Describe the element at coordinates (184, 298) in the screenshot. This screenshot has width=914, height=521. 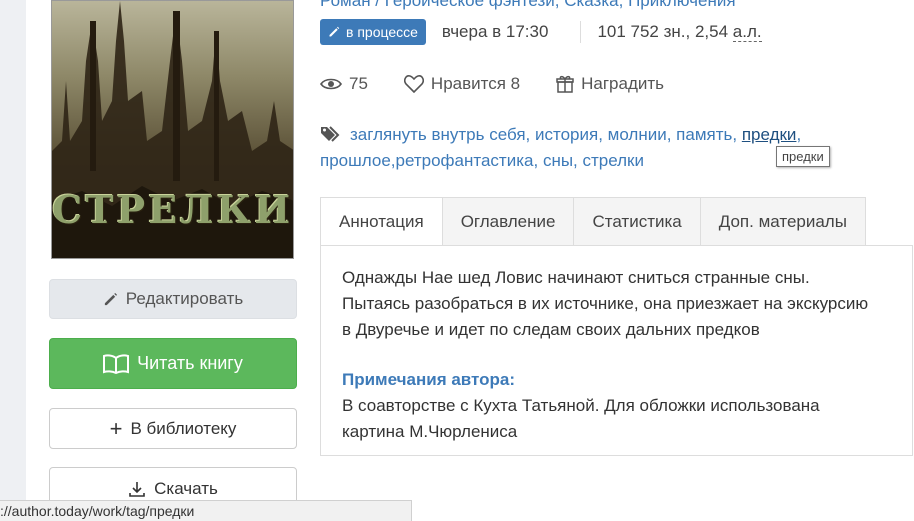
I see `edit-button-label: Редактировать` at that location.